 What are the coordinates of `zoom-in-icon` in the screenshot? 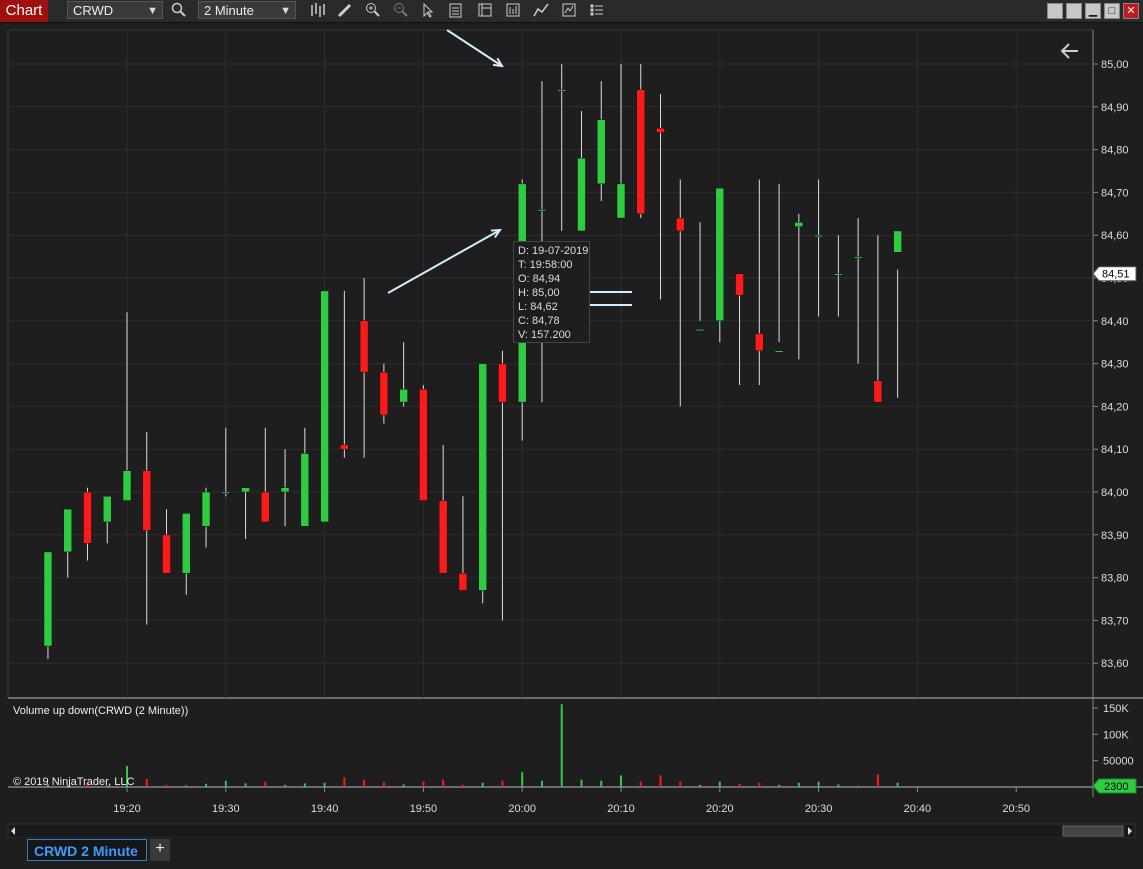 It's located at (373, 11).